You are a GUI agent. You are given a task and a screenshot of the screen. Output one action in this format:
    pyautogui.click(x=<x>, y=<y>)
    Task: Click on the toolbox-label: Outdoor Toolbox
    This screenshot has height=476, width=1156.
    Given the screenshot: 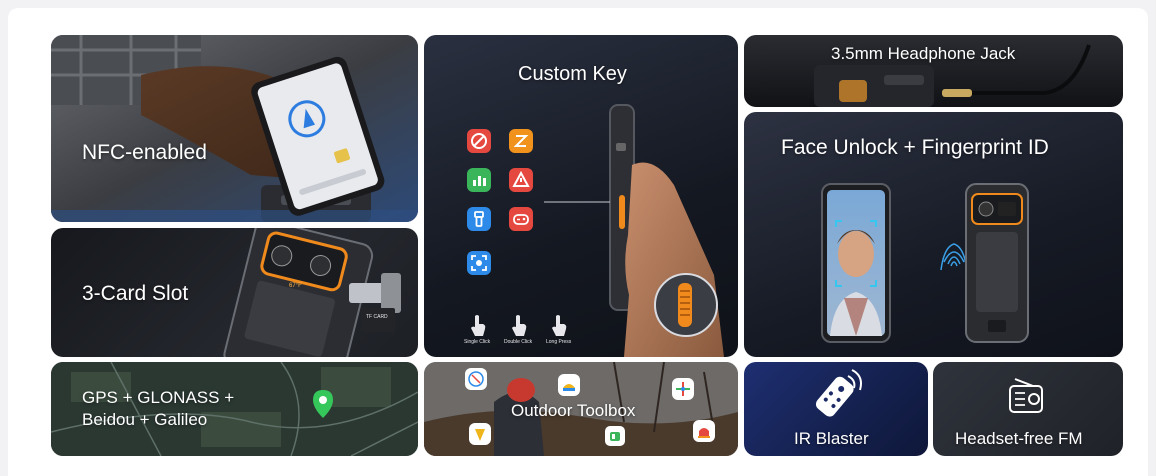 What is the action you would take?
    pyautogui.click(x=573, y=410)
    